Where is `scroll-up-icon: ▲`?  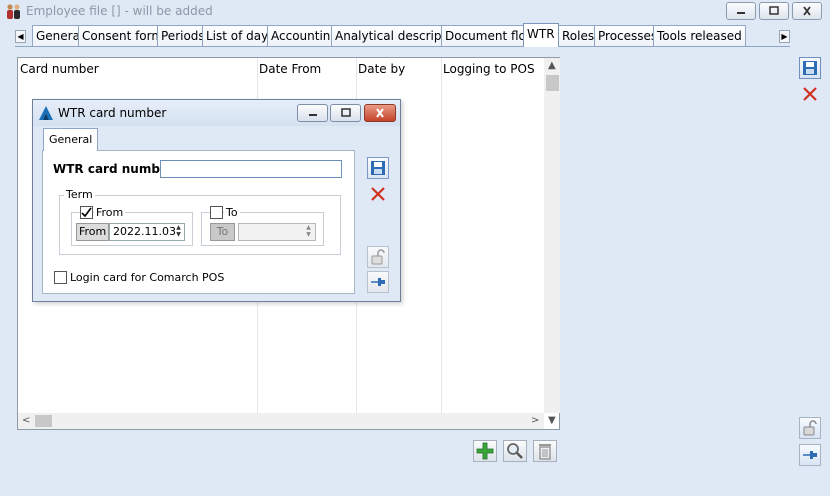 scroll-up-icon: ▲ is located at coordinates (552, 66).